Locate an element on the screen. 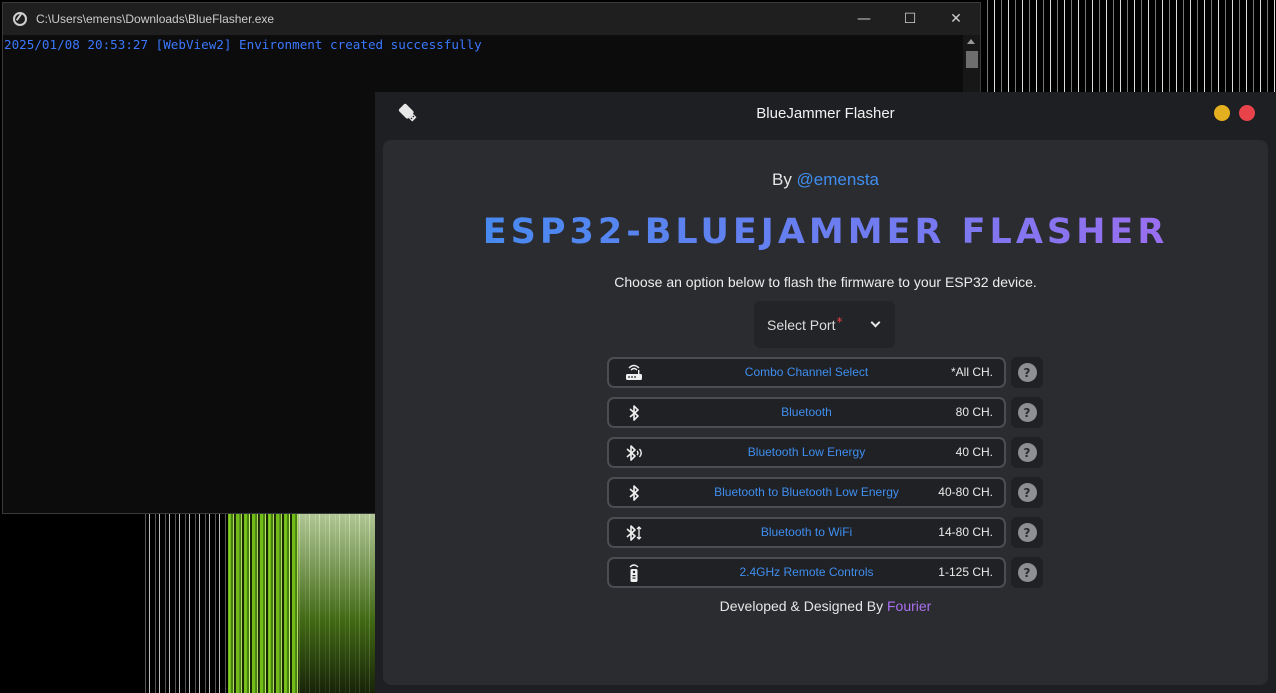 Image resolution: width=1276 pixels, height=693 pixels. footer-author-link: Fourier is located at coordinates (909, 606).